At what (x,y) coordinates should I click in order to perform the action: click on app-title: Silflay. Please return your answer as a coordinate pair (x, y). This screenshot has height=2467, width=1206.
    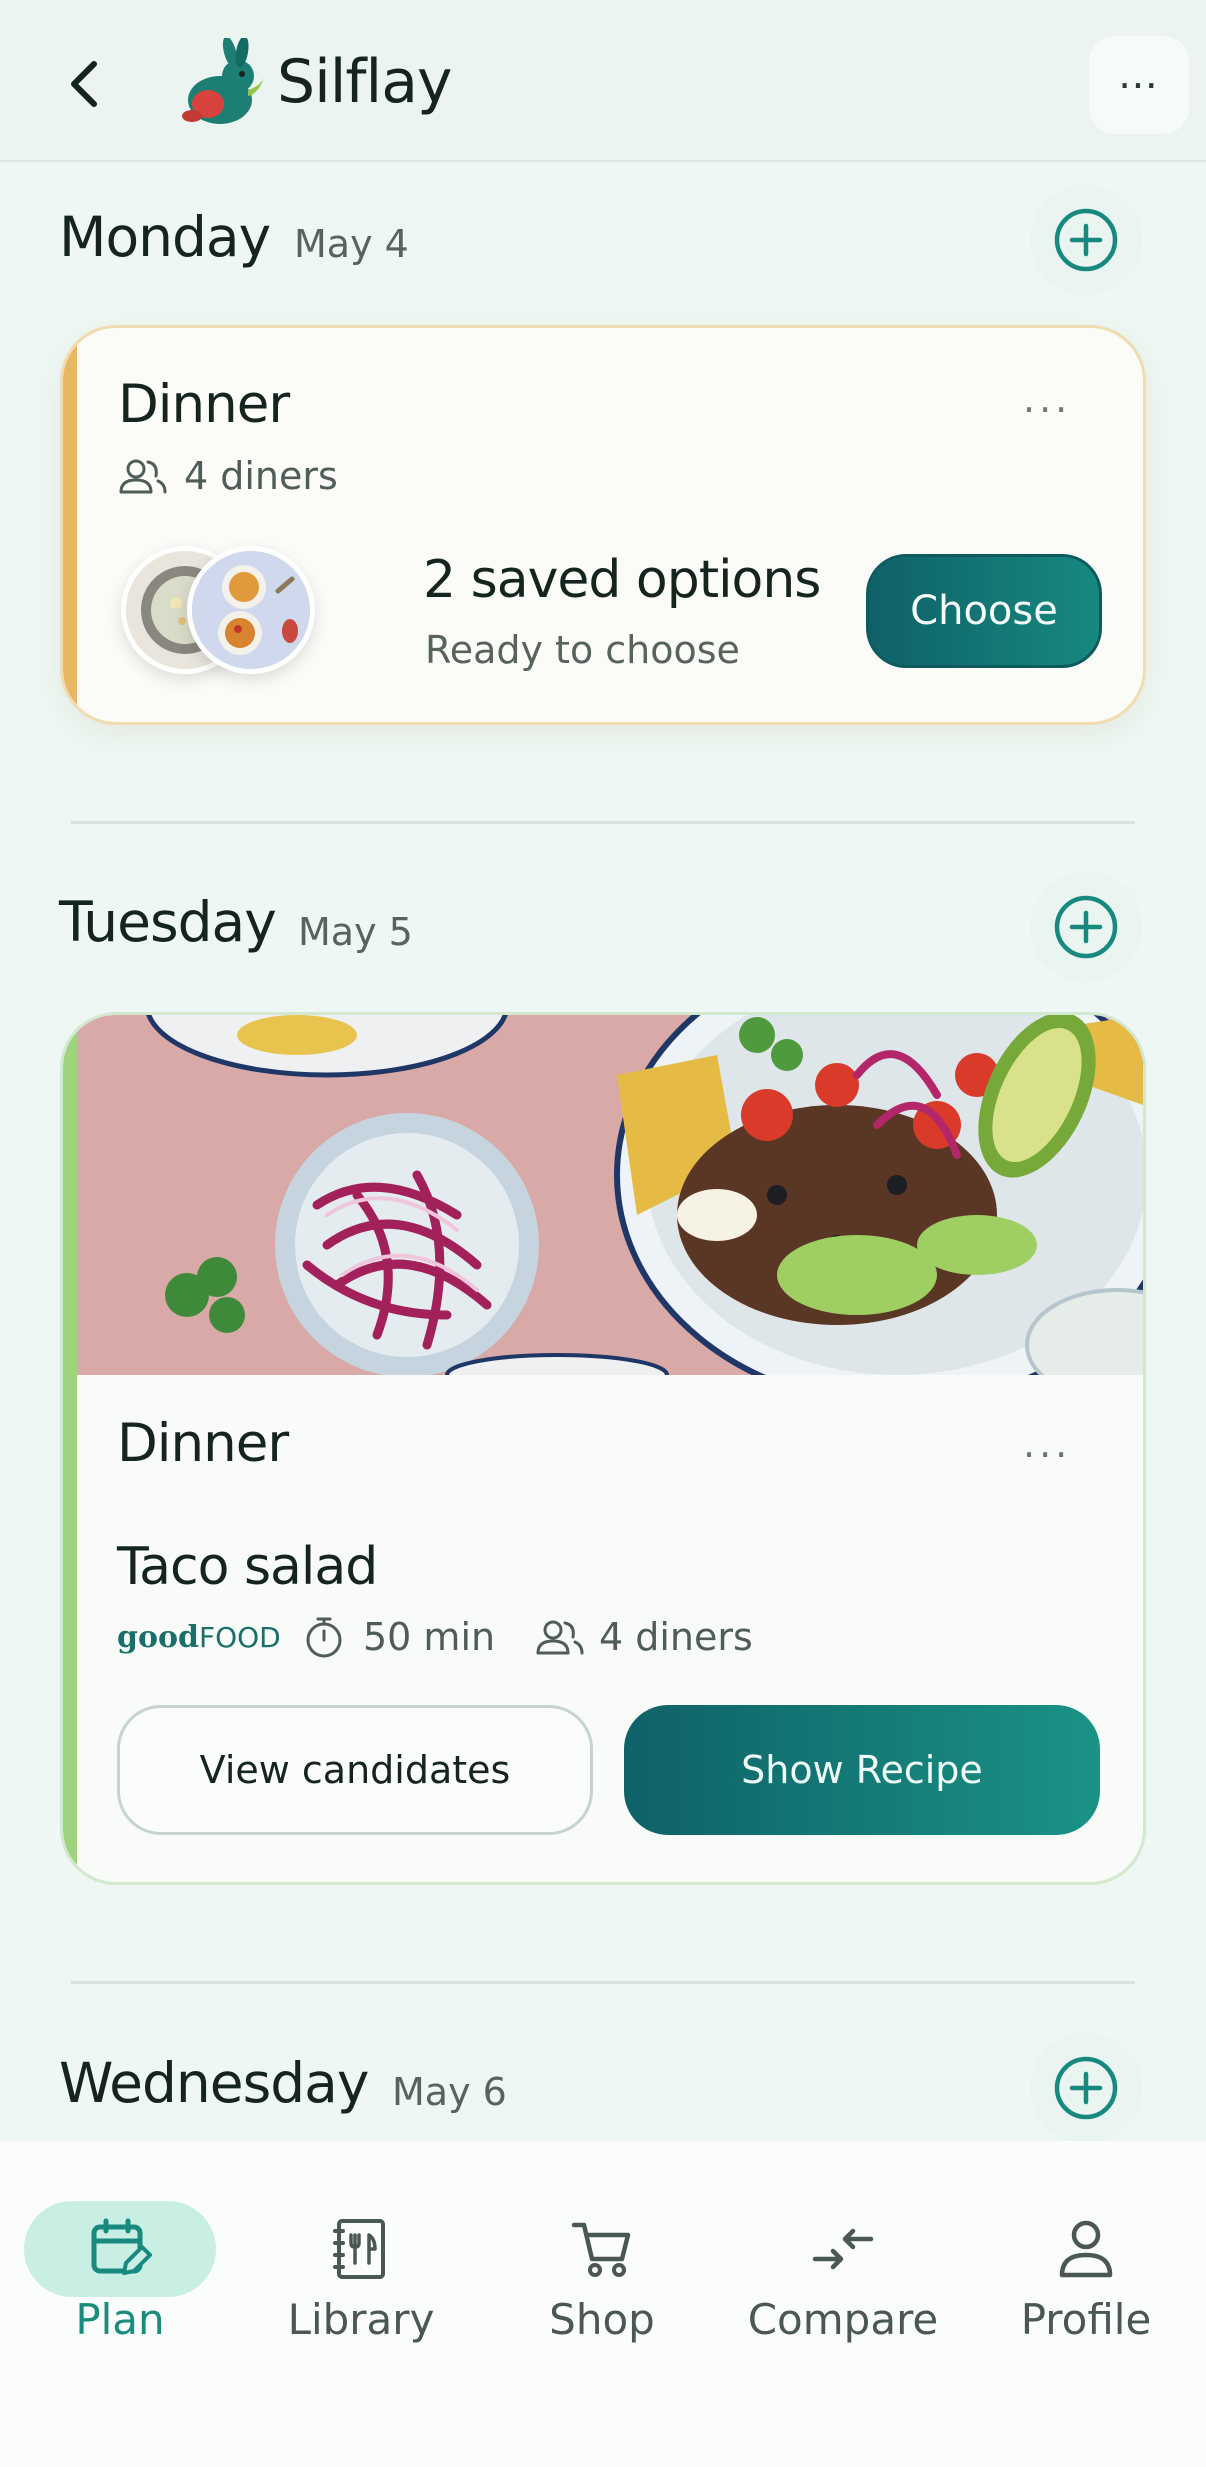
    Looking at the image, I should click on (364, 82).